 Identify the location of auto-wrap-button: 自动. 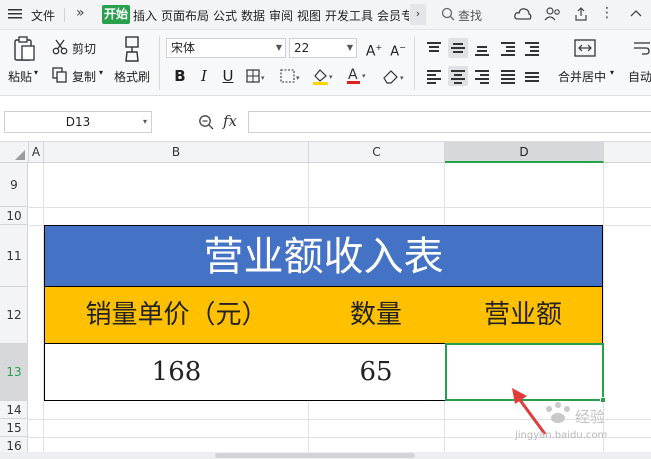
(639, 76).